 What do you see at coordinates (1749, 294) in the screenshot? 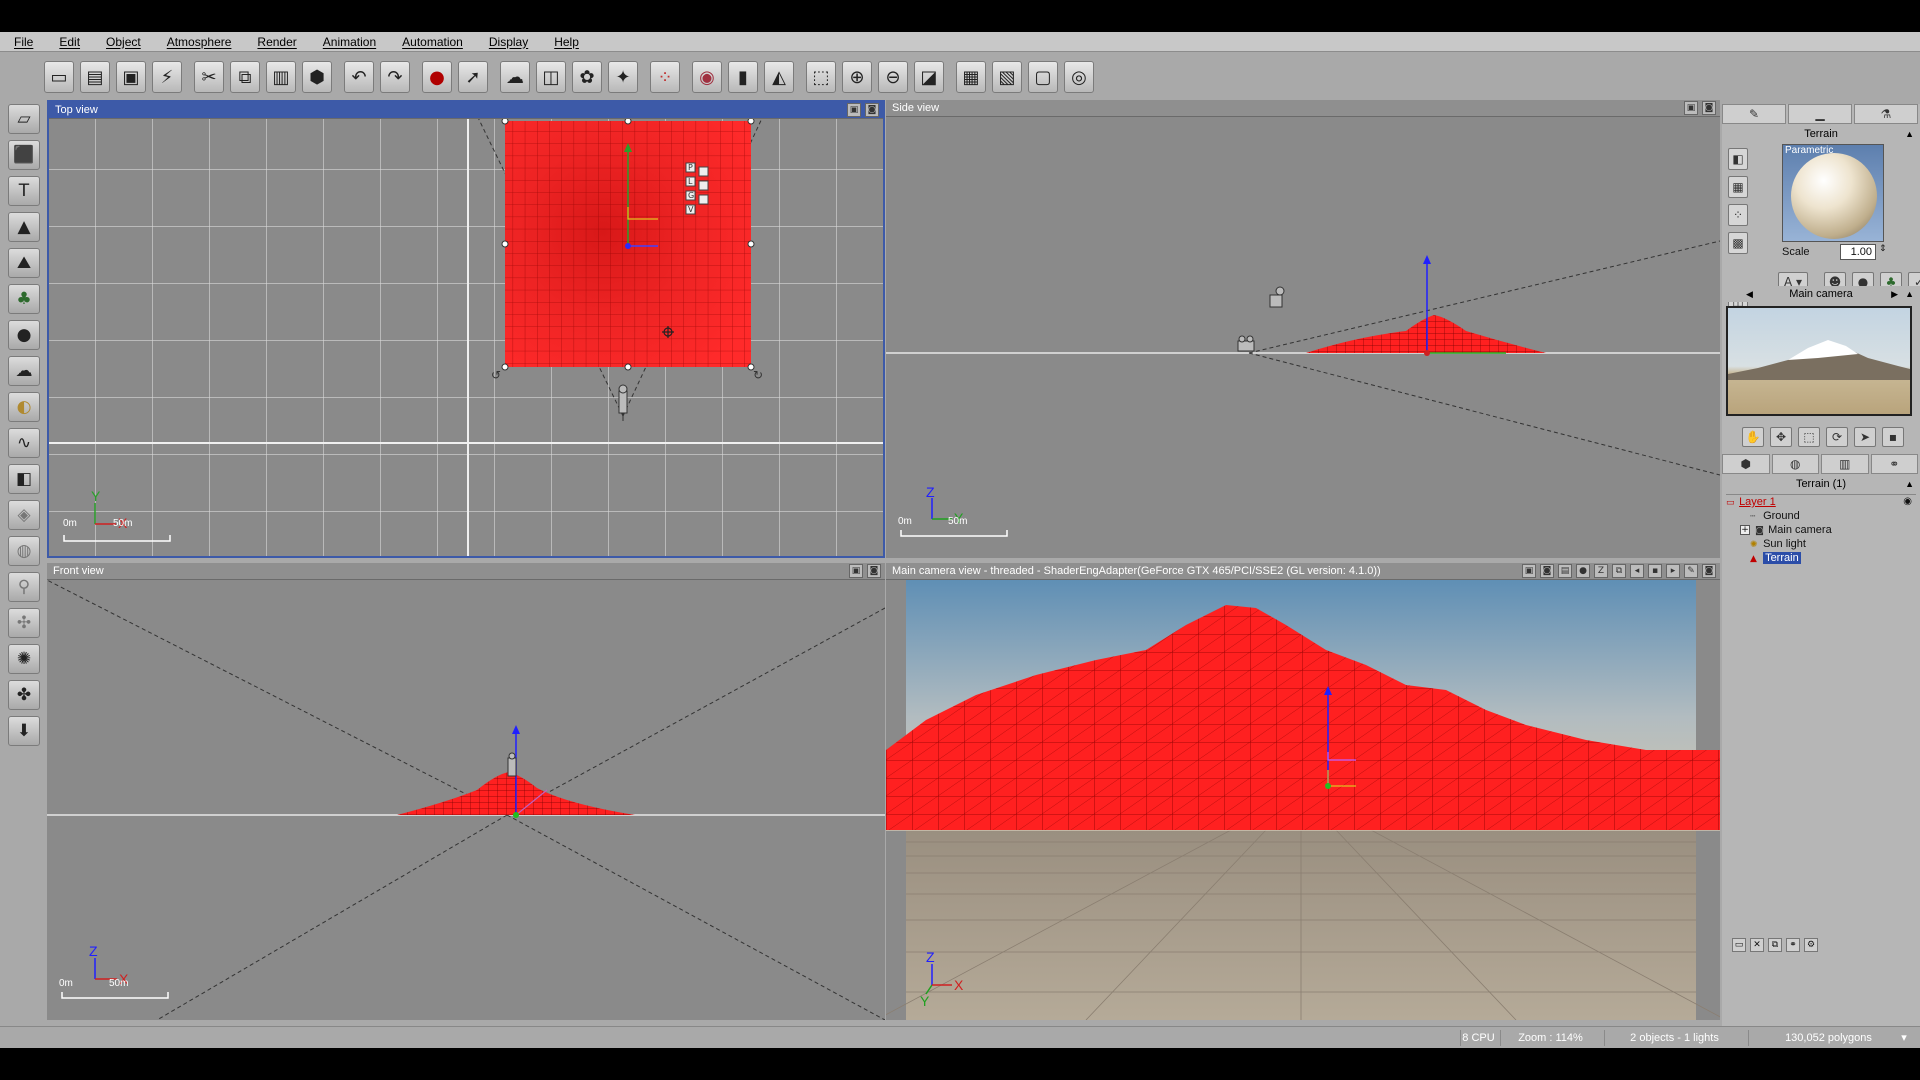
I see `camera-prev-icon: ◀` at bounding box center [1749, 294].